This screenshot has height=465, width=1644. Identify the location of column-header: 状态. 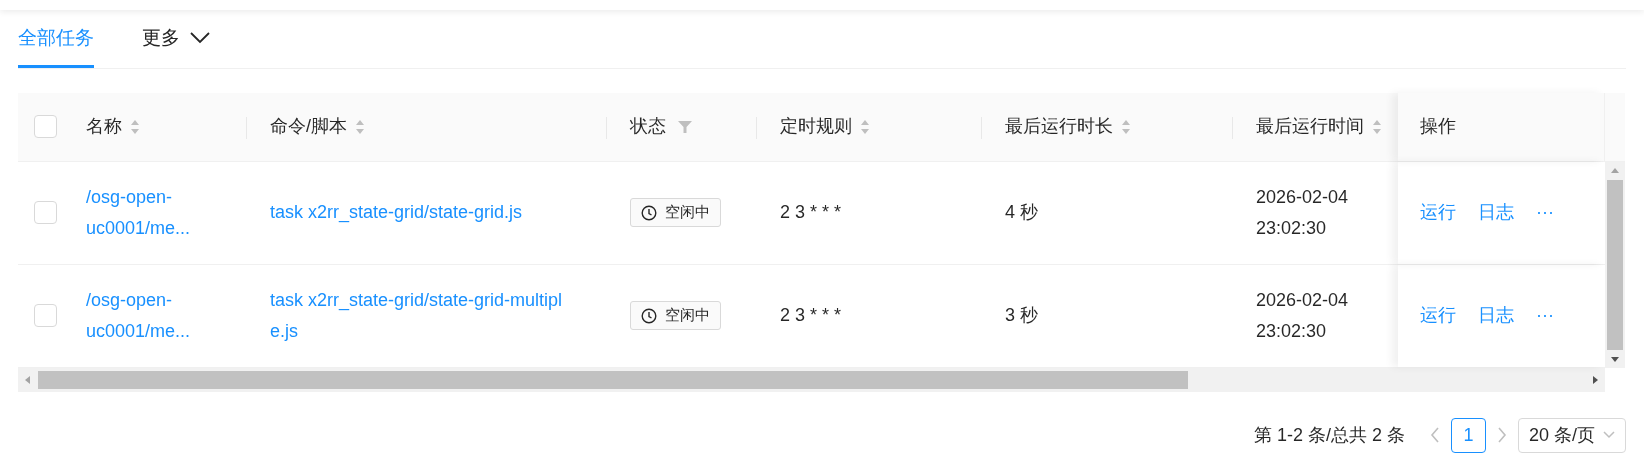
(648, 126).